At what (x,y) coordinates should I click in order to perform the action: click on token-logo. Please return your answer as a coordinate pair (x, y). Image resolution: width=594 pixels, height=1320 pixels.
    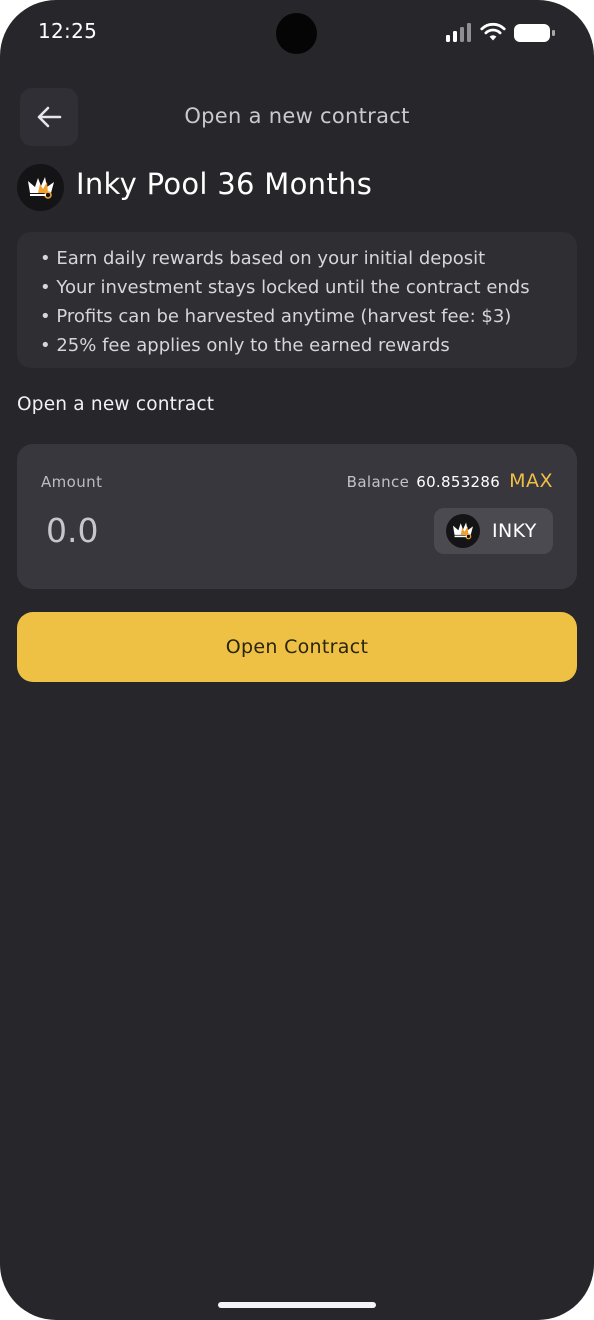
    Looking at the image, I should click on (463, 531).